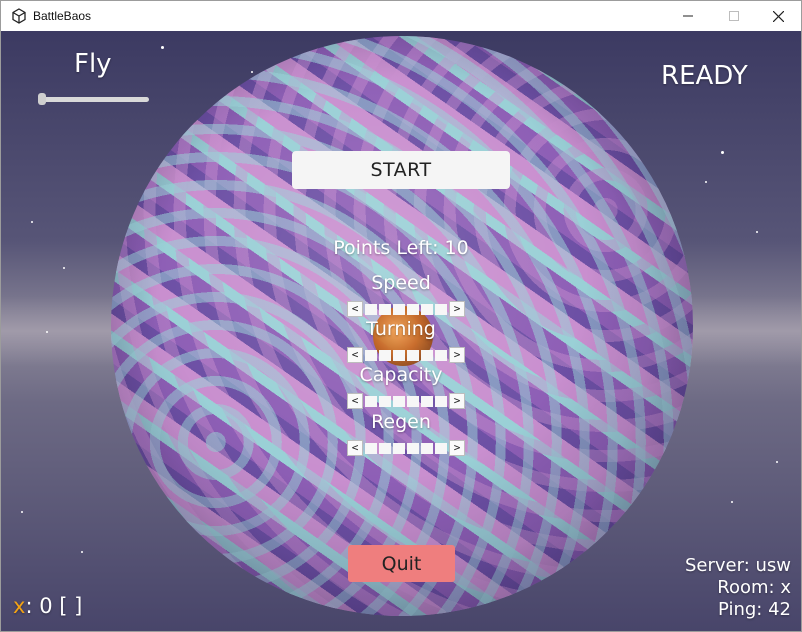 This screenshot has height=632, width=802. I want to click on capacity-stat-row: < >, so click(406, 401).